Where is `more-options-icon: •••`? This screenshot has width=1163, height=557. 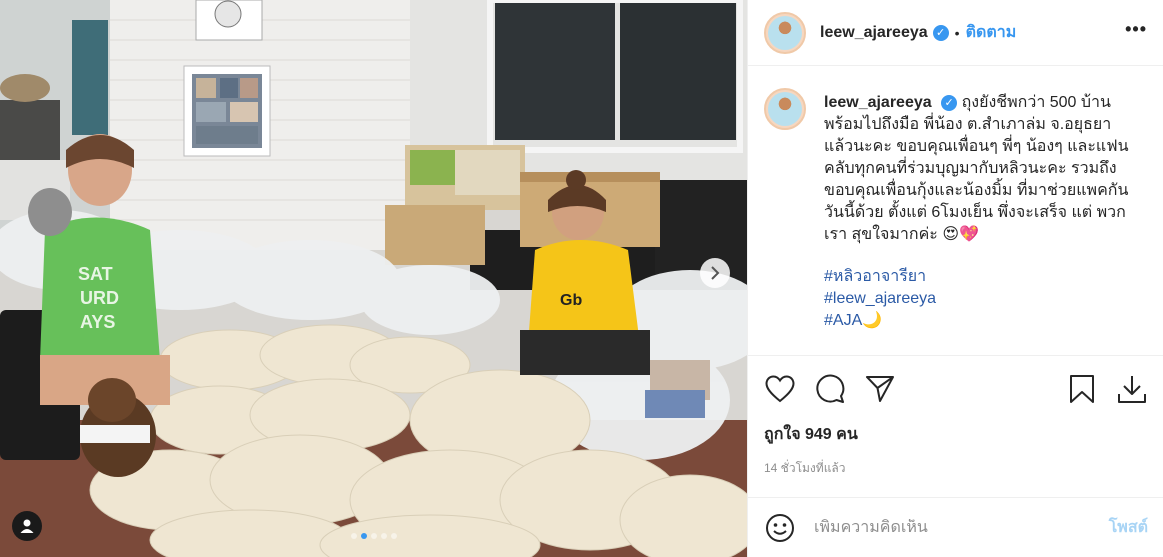 more-options-icon: ••• is located at coordinates (1136, 32).